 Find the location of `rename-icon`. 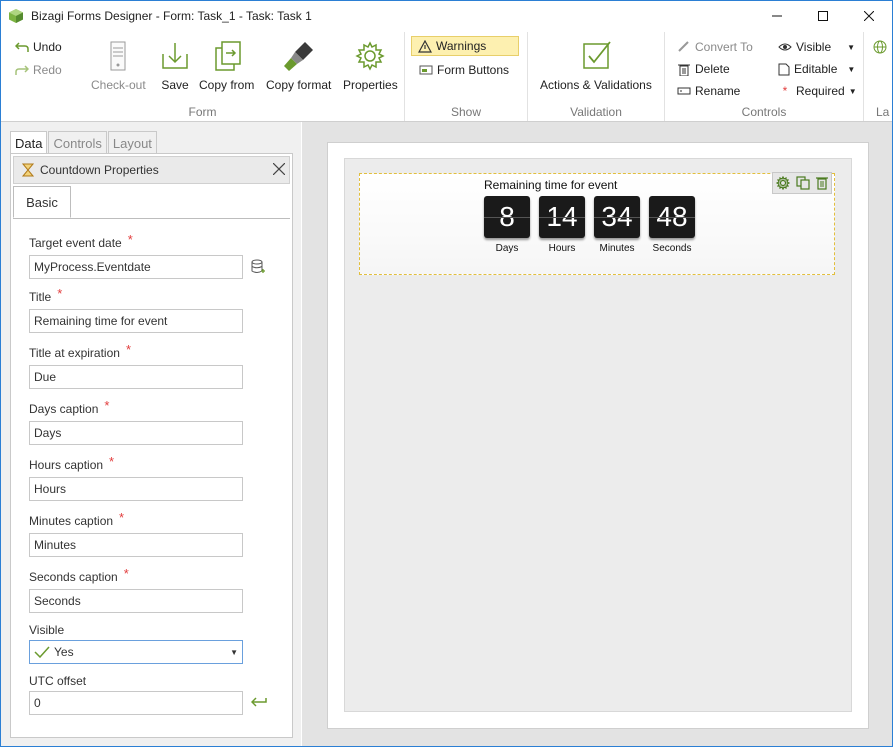

rename-icon is located at coordinates (684, 91).